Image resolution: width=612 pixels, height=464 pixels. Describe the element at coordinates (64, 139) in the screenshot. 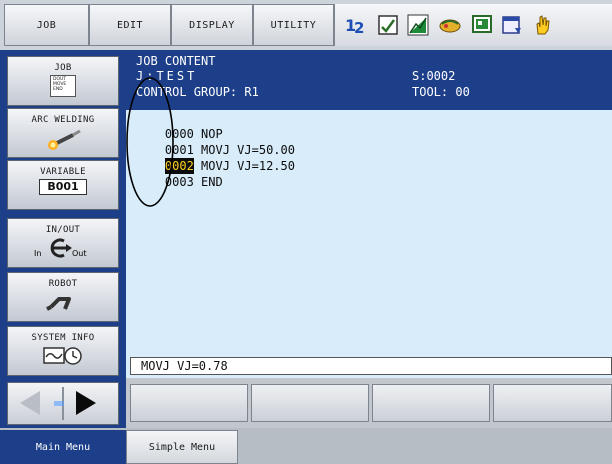

I see `welding-torch-icon` at that location.